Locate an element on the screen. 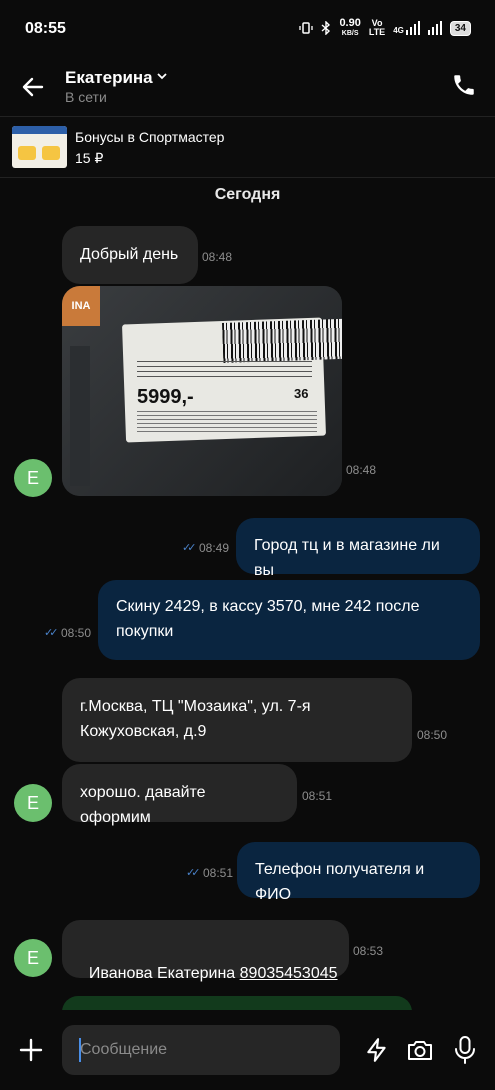 This screenshot has width=495, height=1090. attach-button is located at coordinates (31, 1050).